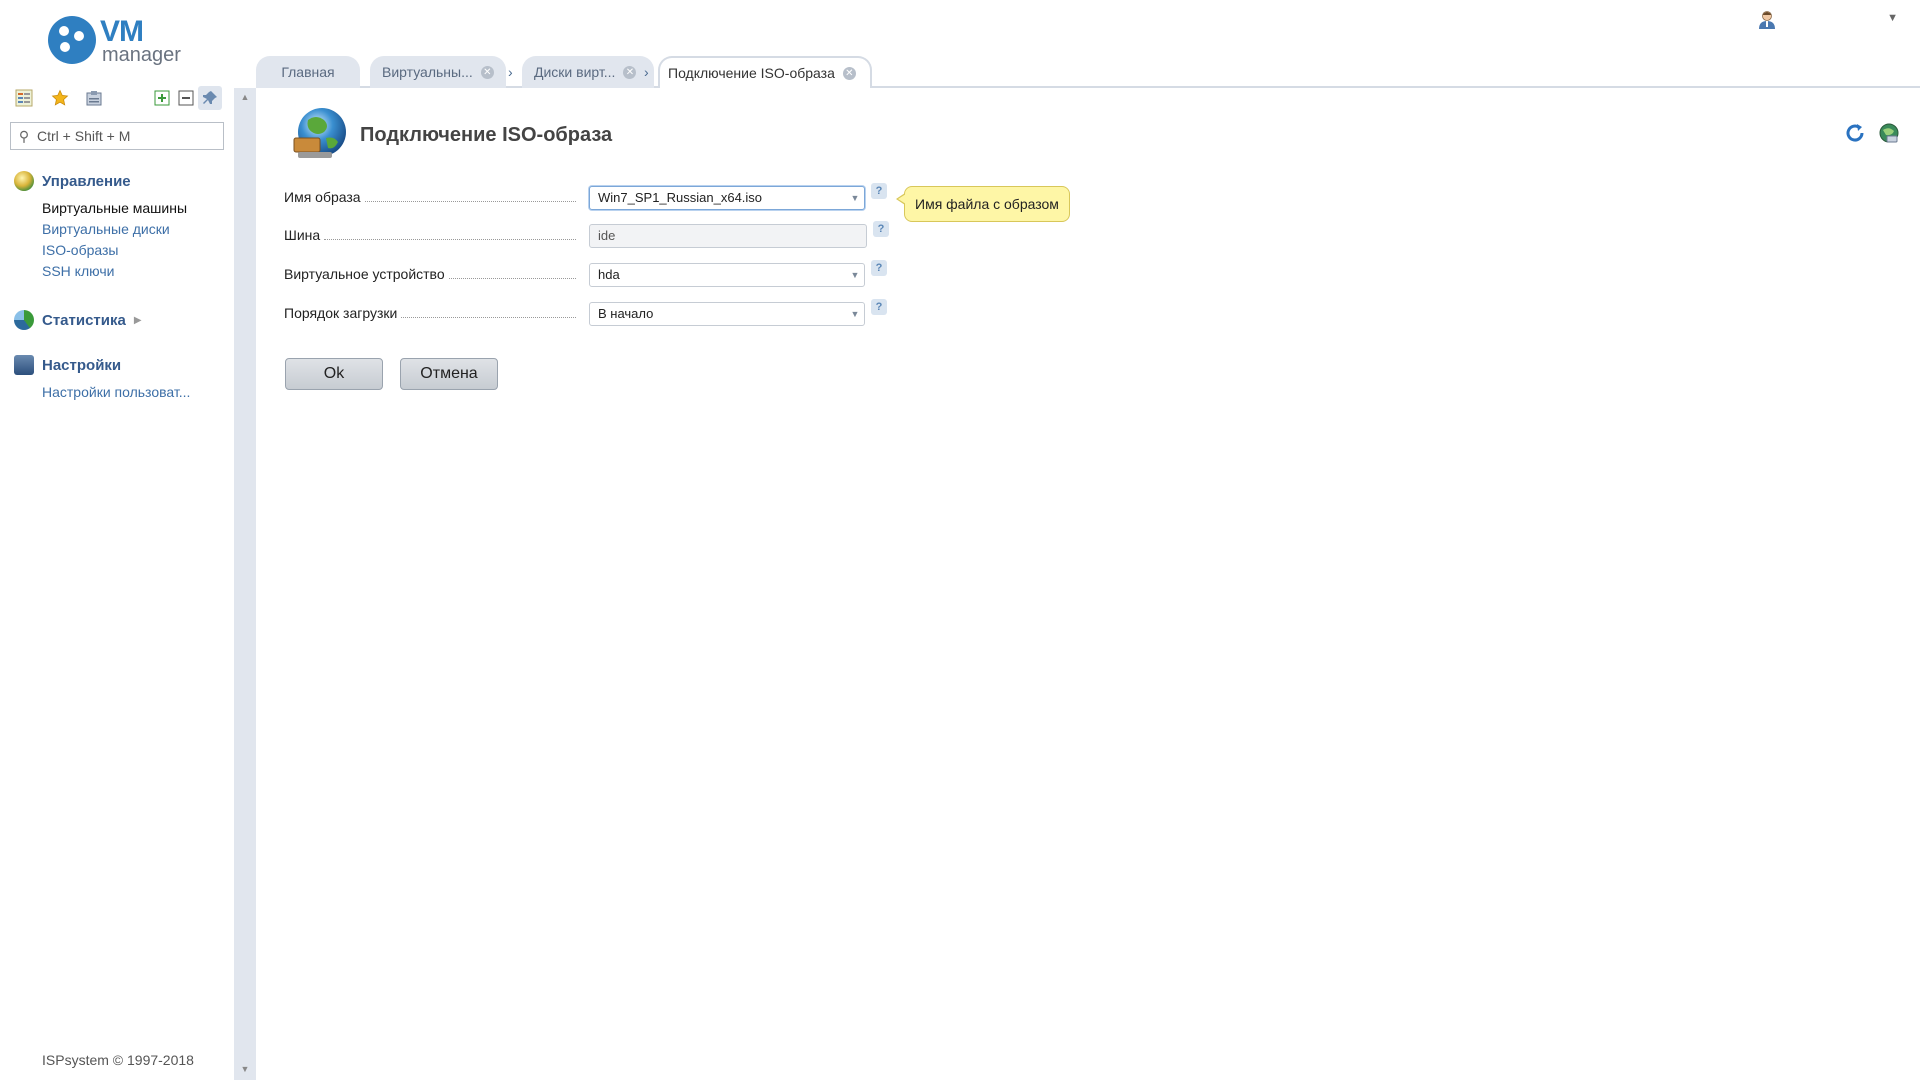 This screenshot has width=1920, height=1080. I want to click on virtual-device-label: Виртуальное устройство, so click(366, 274).